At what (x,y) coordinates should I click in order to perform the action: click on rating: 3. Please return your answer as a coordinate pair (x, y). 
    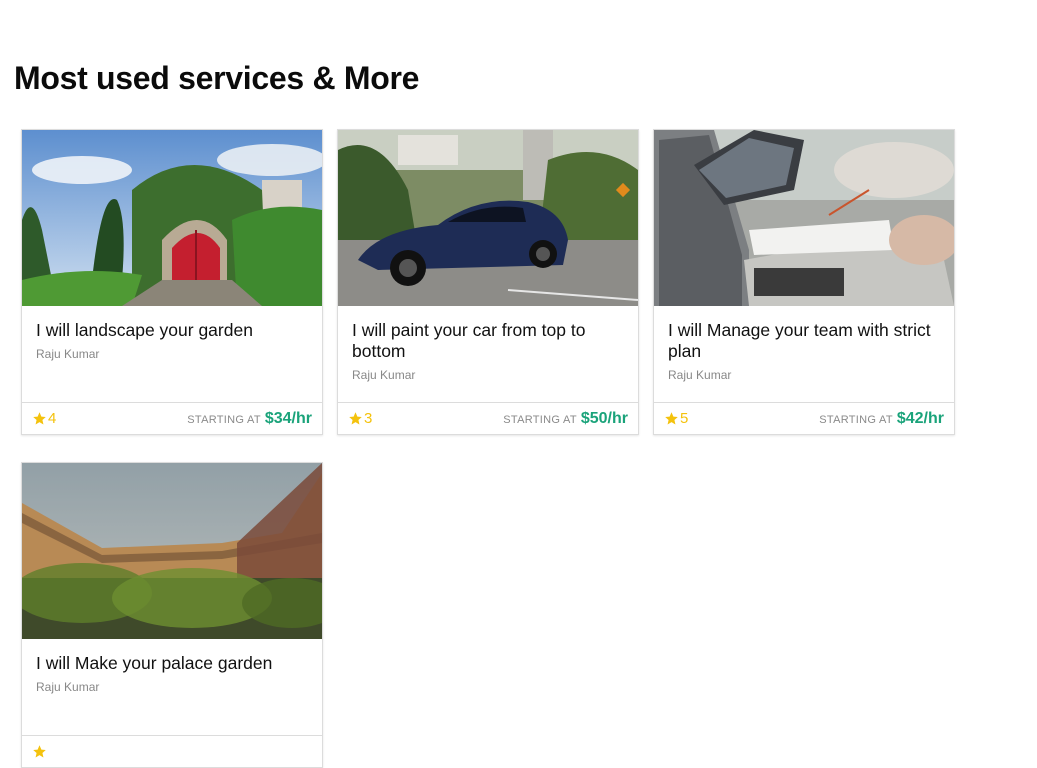
    Looking at the image, I should click on (360, 418).